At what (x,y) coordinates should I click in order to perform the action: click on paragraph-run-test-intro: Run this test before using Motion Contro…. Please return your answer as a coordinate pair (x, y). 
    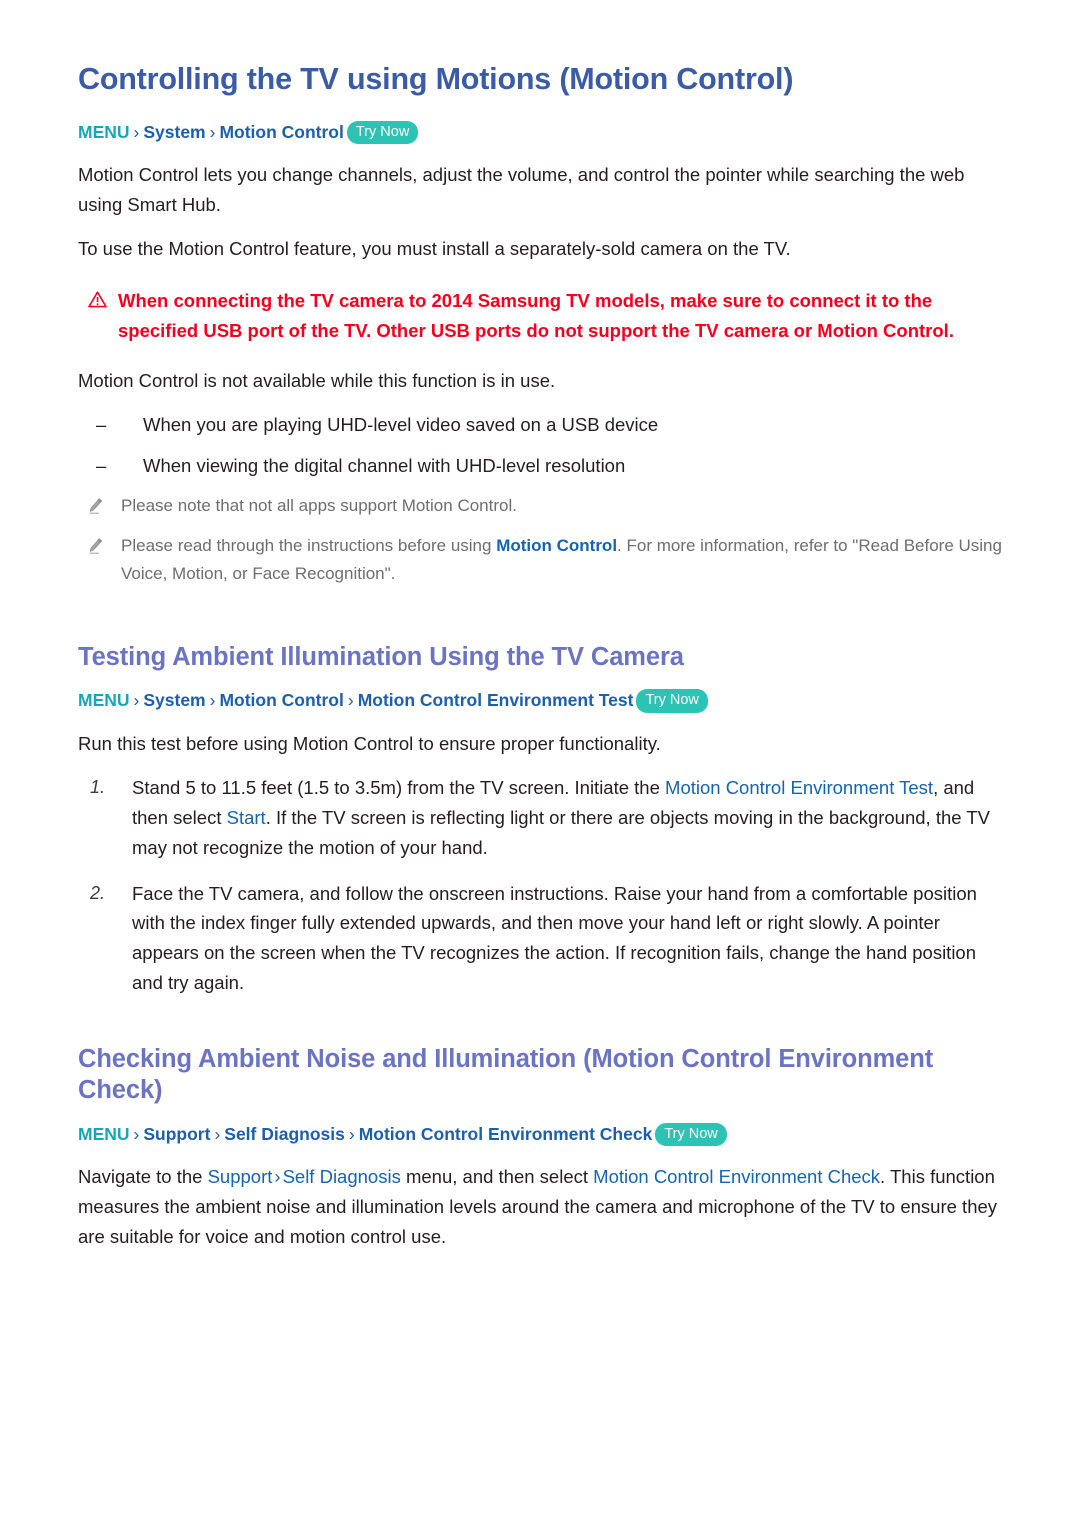
    Looking at the image, I should click on (369, 743).